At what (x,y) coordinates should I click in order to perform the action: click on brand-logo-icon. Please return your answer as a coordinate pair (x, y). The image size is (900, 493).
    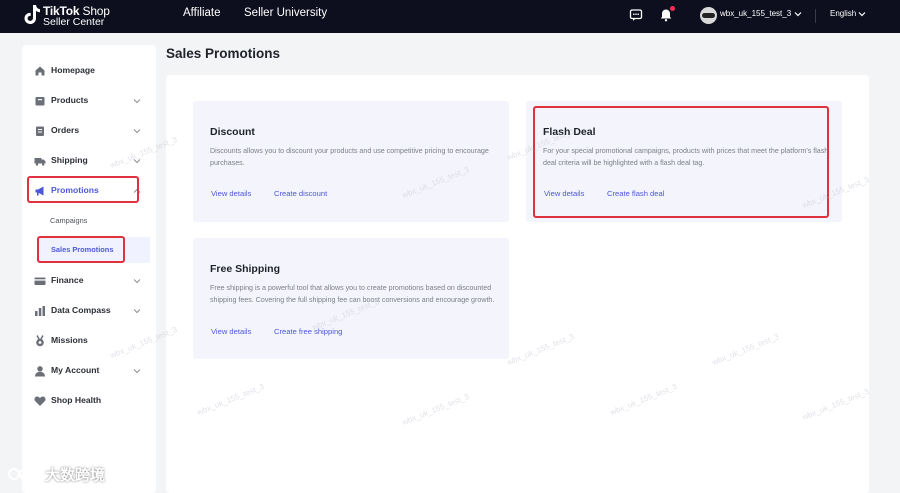
    Looking at the image, I should click on (25, 474).